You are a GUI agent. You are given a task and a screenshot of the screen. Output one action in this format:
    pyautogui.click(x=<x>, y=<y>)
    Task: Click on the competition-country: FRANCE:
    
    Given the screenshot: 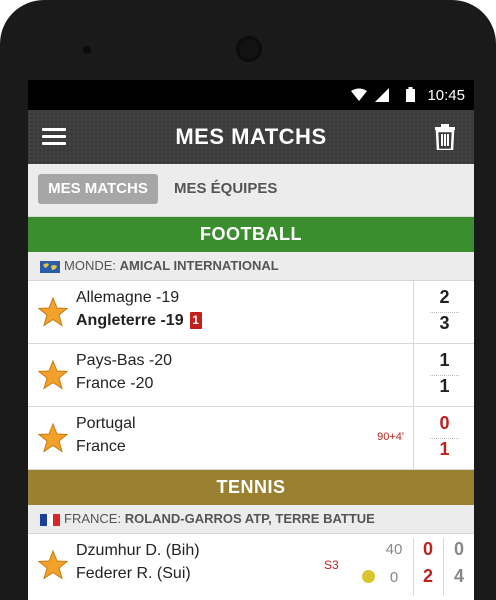 What is the action you would take?
    pyautogui.click(x=93, y=518)
    